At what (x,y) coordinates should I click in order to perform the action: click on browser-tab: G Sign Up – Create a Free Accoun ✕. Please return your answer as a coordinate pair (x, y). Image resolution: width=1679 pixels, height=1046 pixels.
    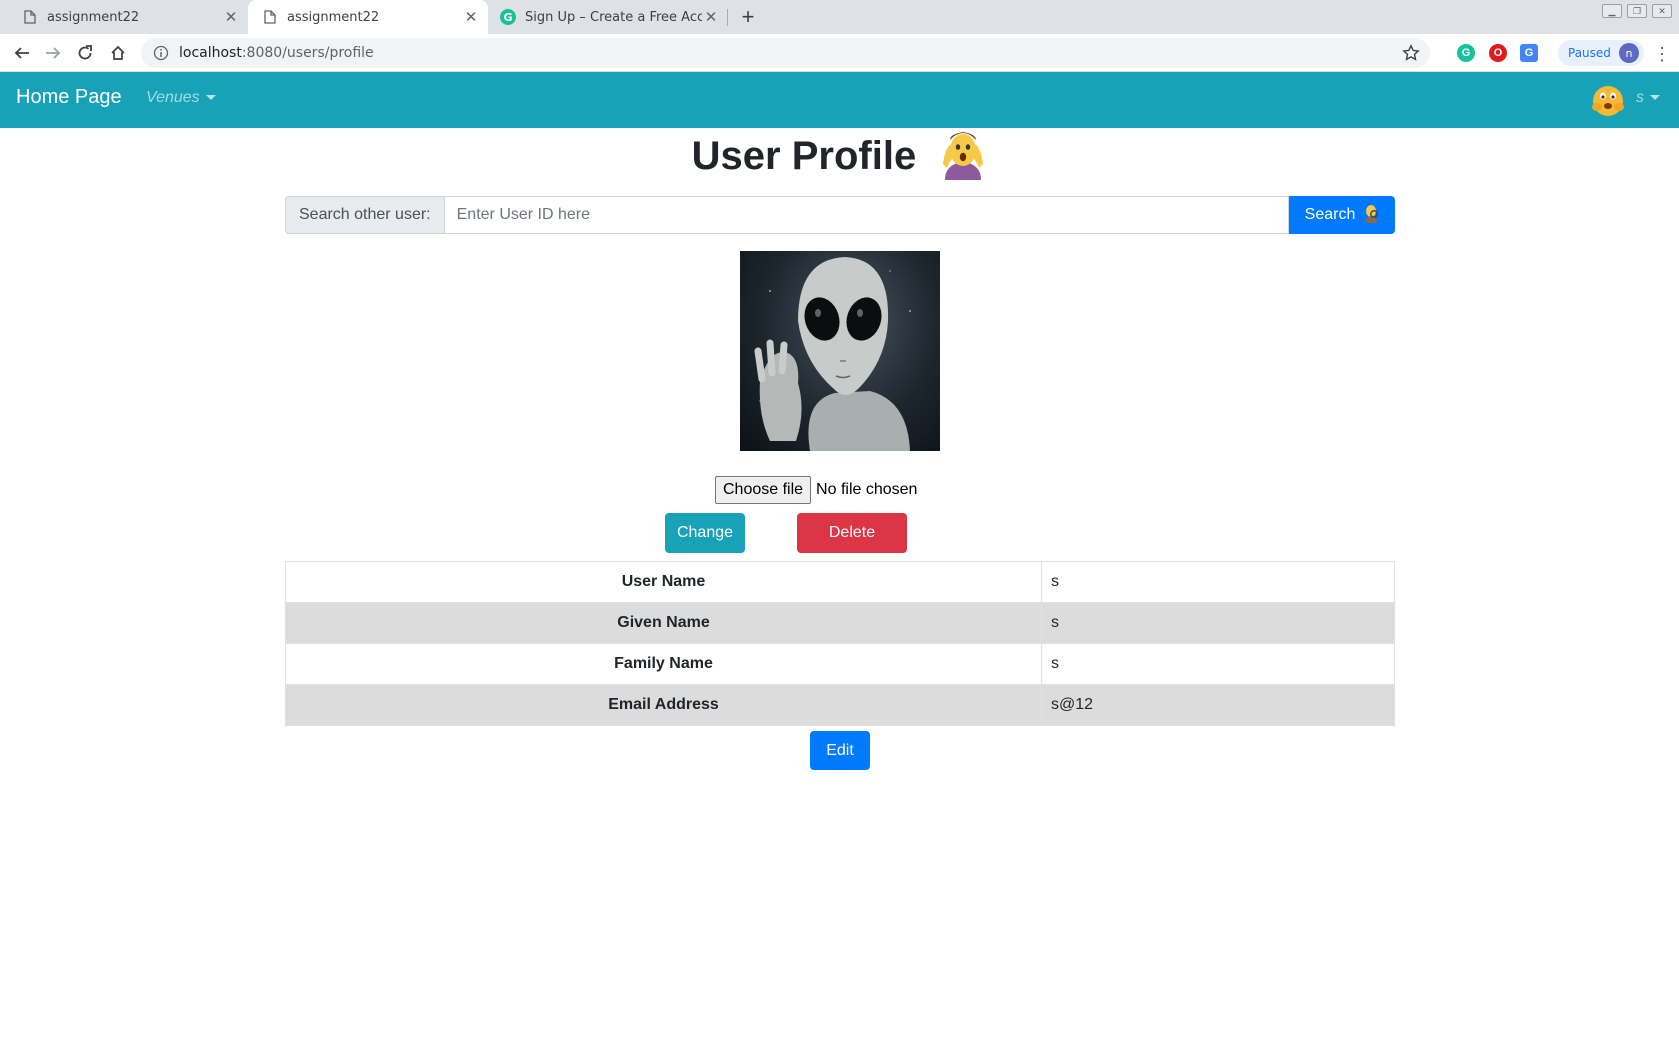
    Looking at the image, I should click on (608, 17).